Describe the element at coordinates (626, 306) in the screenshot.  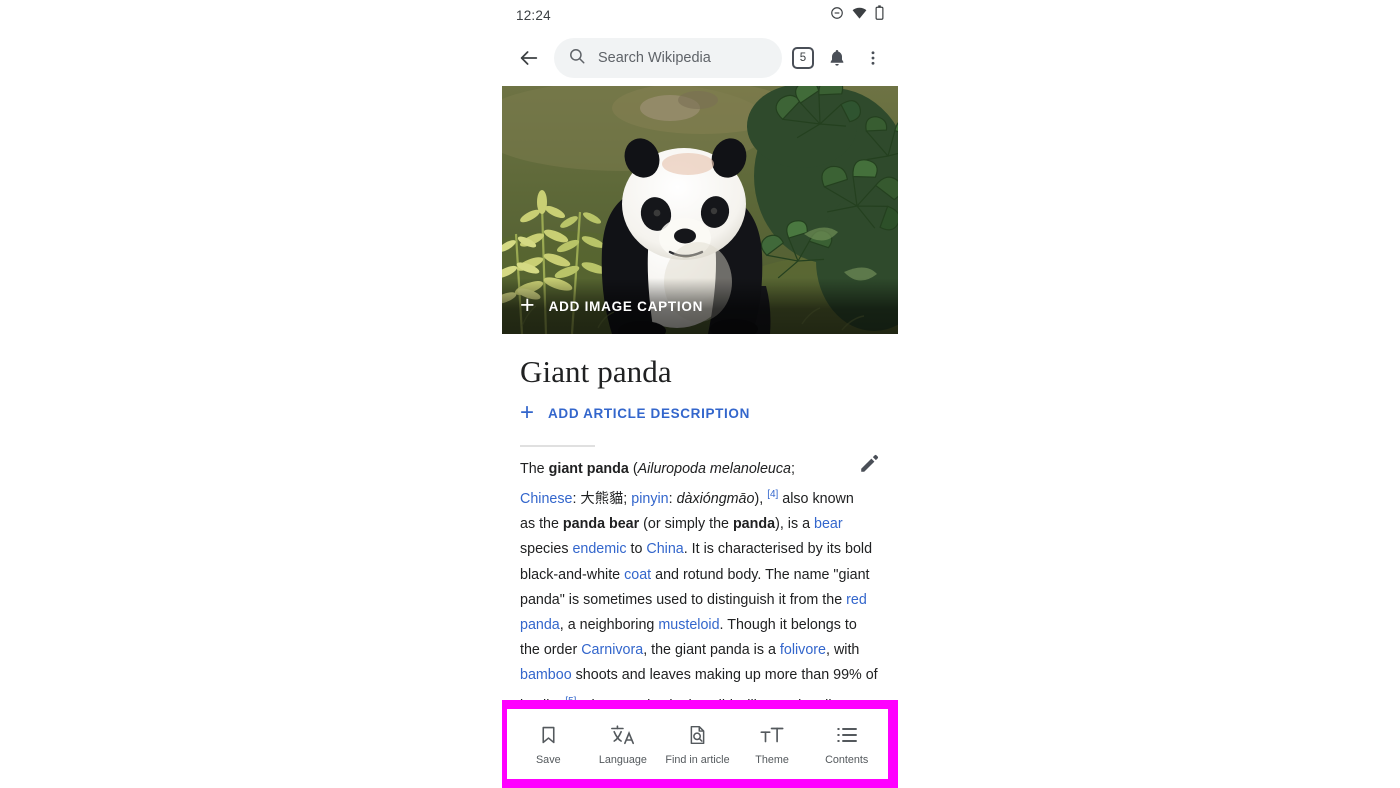
I see `add-image-caption-label: ADD IMAGE CAPTION` at that location.